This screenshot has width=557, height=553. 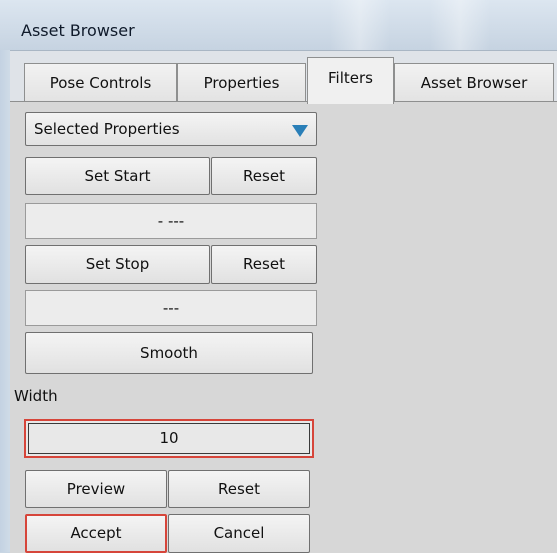 I want to click on width-input: 10, so click(x=169, y=438).